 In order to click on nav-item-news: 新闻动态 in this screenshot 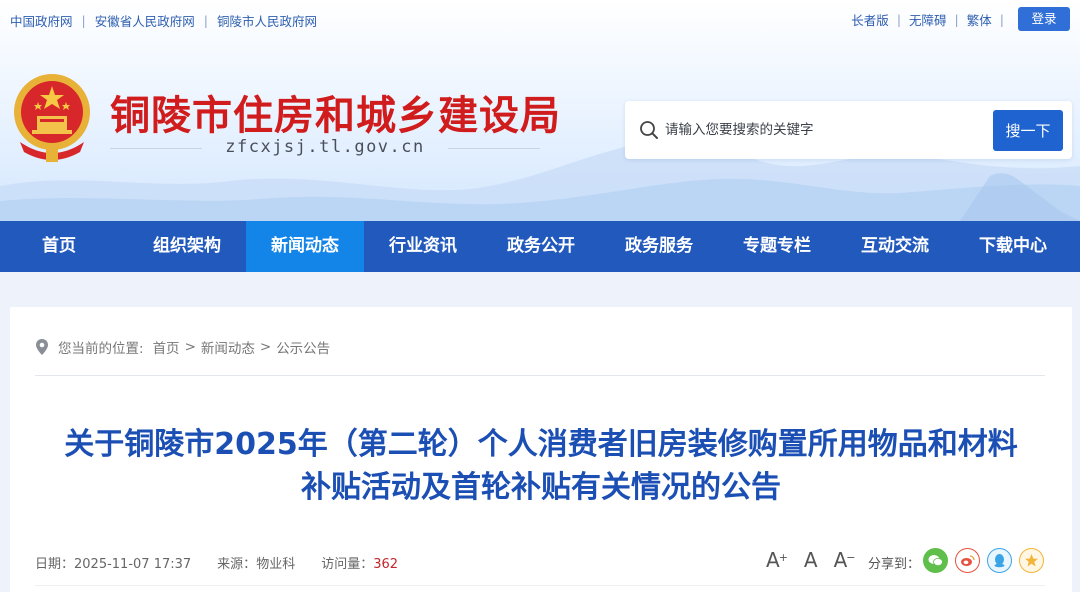, I will do `click(305, 246)`.